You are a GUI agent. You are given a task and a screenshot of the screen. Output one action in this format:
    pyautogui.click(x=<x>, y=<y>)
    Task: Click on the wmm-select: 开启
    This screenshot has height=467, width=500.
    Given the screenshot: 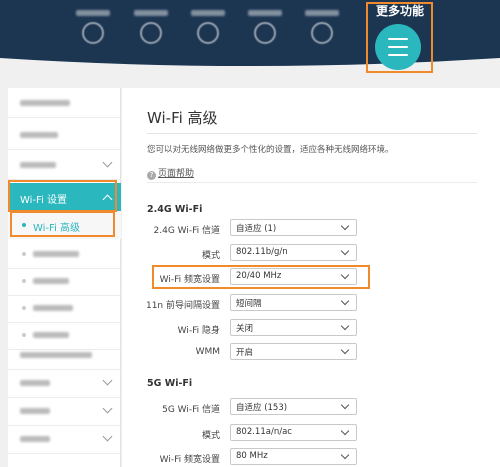 What is the action you would take?
    pyautogui.click(x=293, y=351)
    